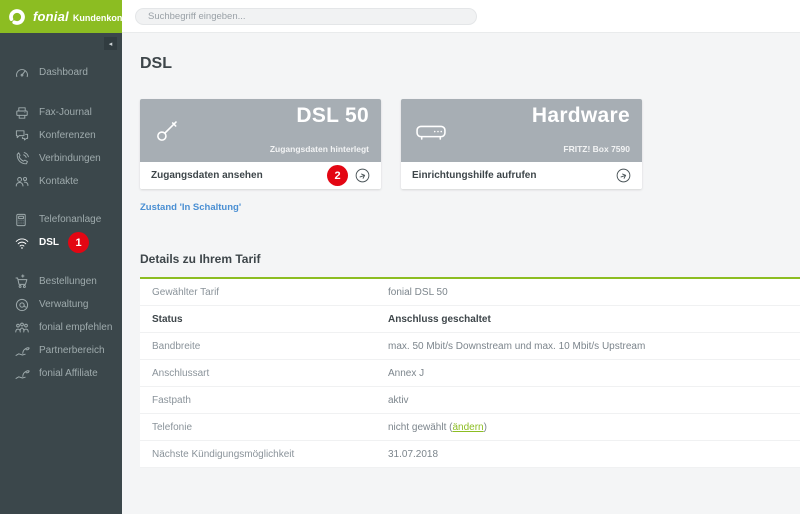 The height and width of the screenshot is (514, 800). What do you see at coordinates (474, 175) in the screenshot?
I see `setup-help-label: Einrichtungshilfe aufrufen` at bounding box center [474, 175].